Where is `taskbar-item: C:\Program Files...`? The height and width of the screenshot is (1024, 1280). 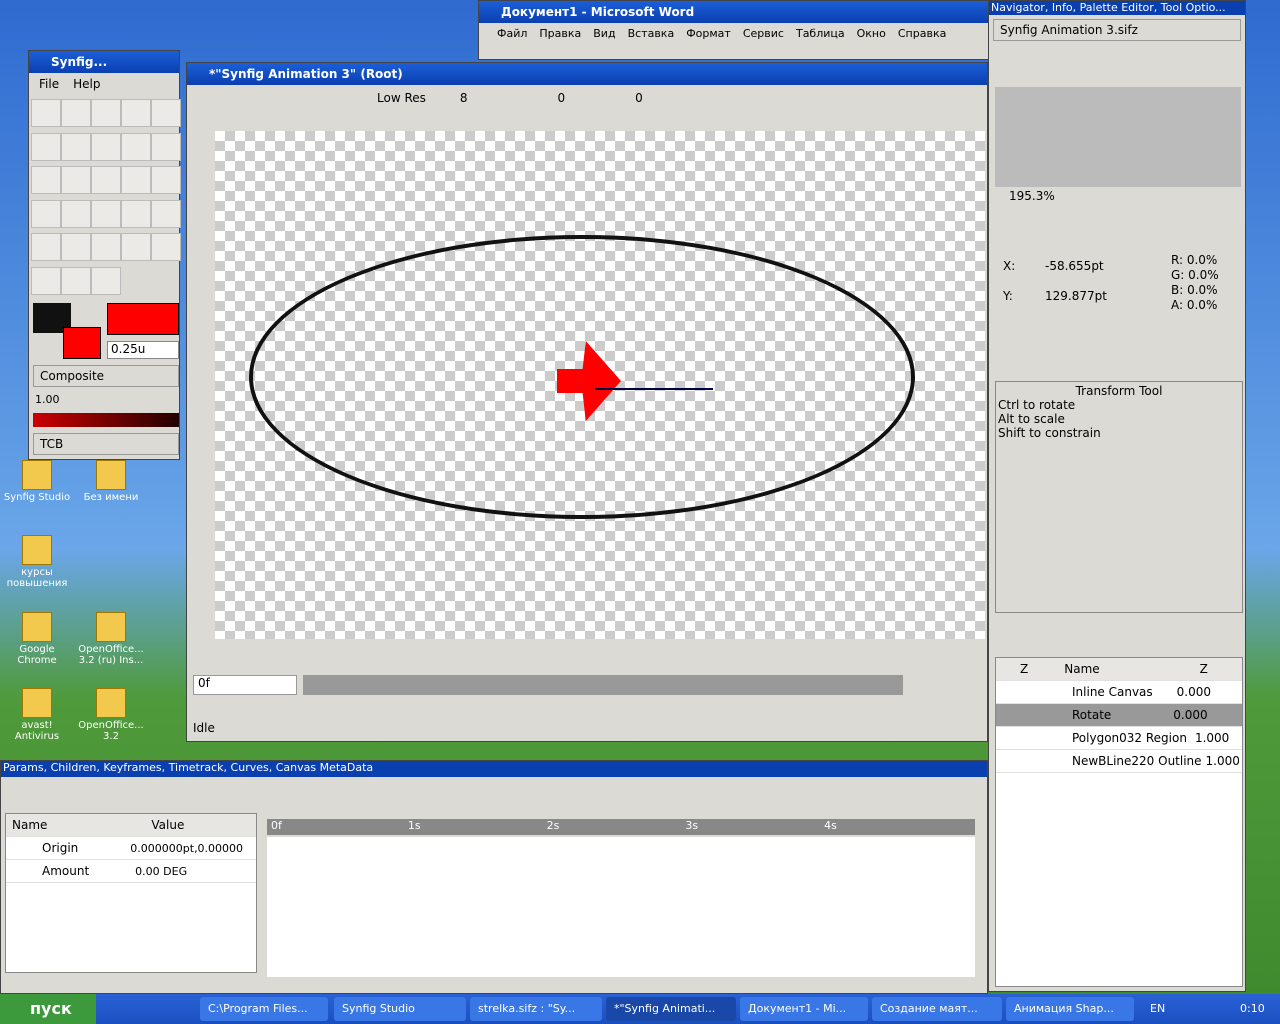 taskbar-item: C:\Program Files... is located at coordinates (264, 1009).